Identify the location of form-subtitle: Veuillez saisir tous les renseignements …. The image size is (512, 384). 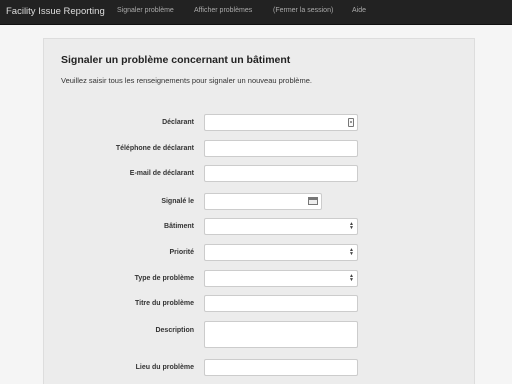
(186, 80).